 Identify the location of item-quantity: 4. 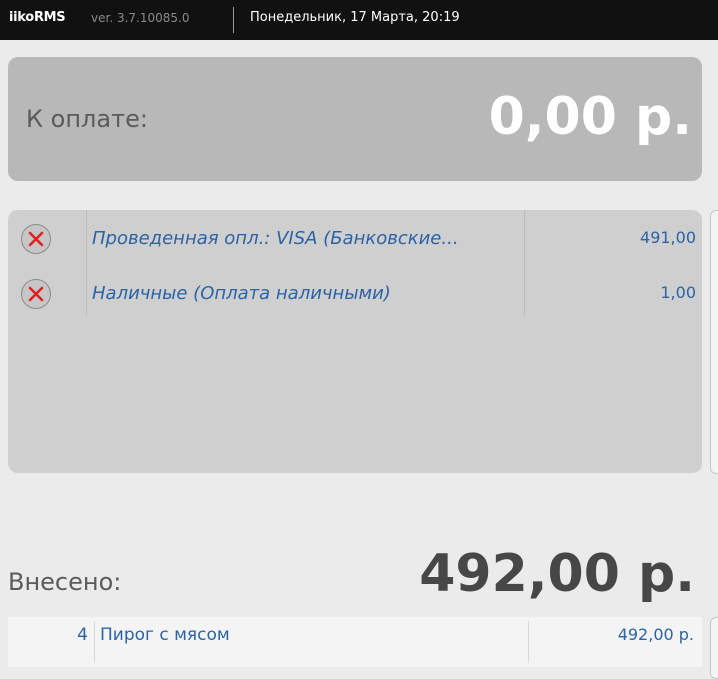
(82, 635).